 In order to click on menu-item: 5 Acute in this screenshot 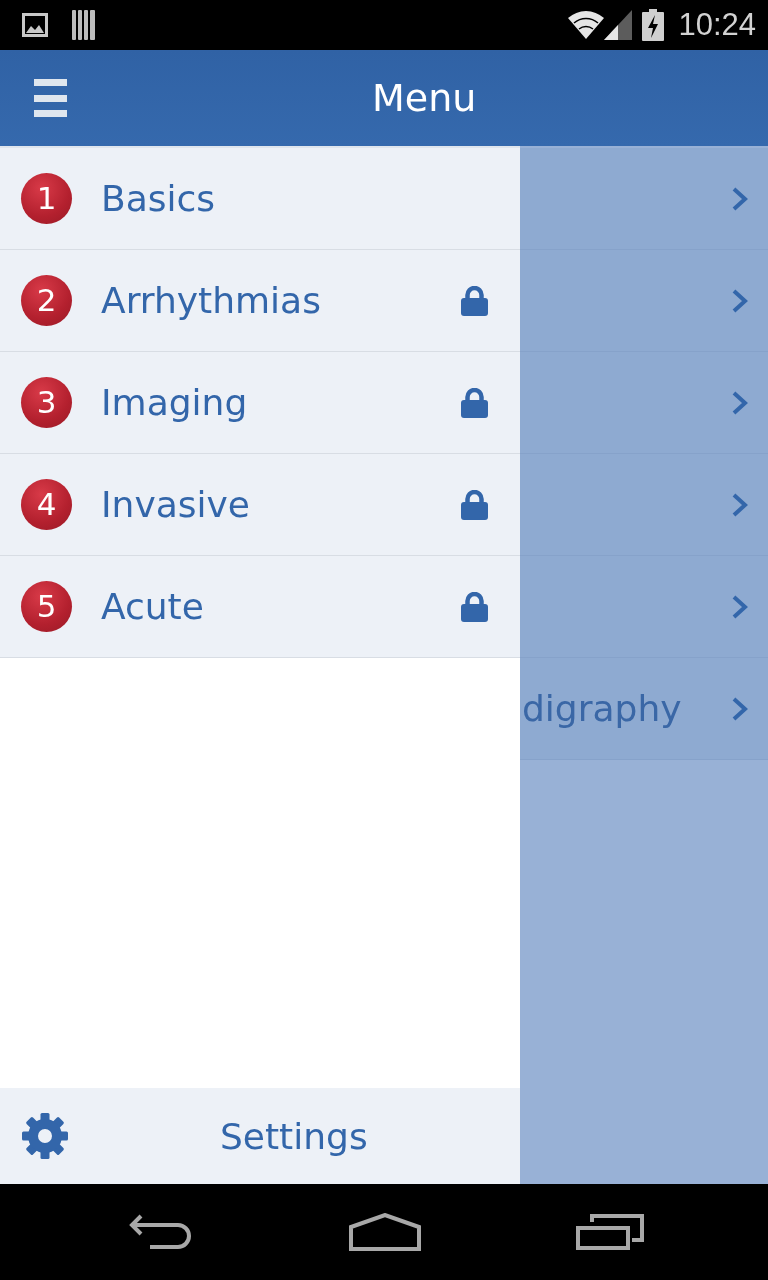, I will do `click(260, 607)`.